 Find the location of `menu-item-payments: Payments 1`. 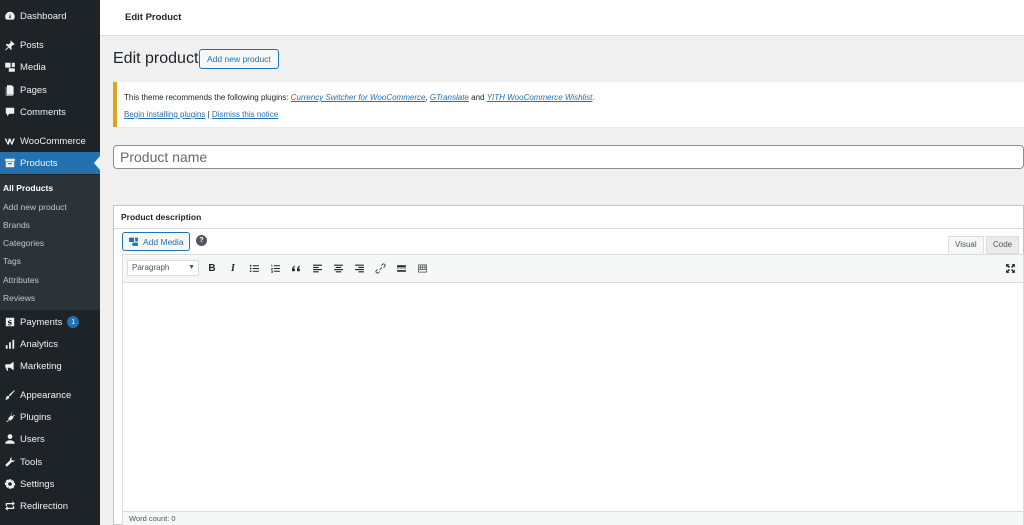

menu-item-payments: Payments 1 is located at coordinates (50, 322).